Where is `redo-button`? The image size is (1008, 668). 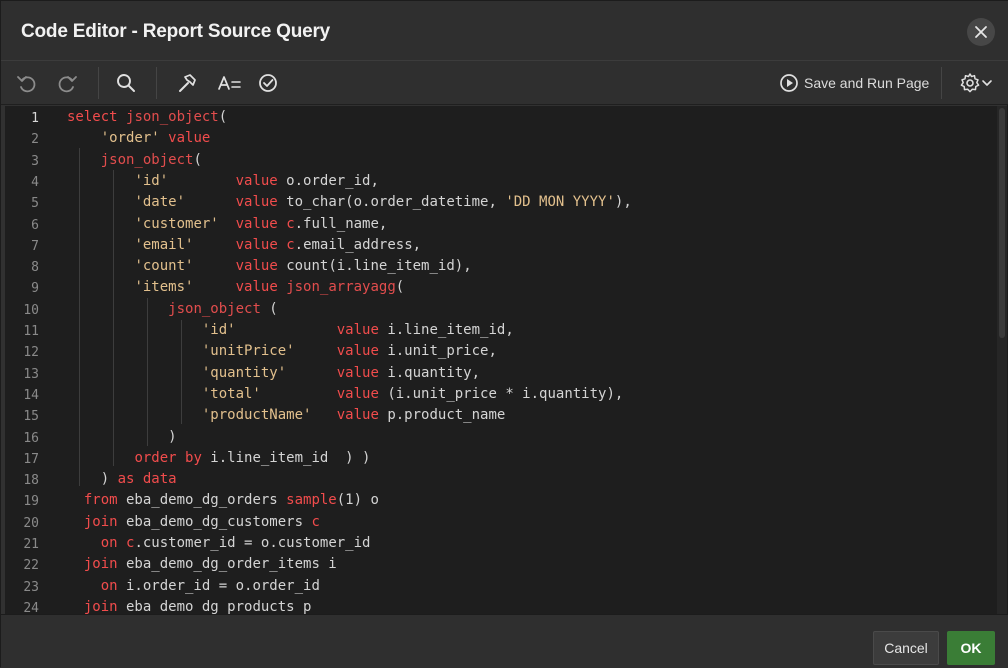 redo-button is located at coordinates (67, 83).